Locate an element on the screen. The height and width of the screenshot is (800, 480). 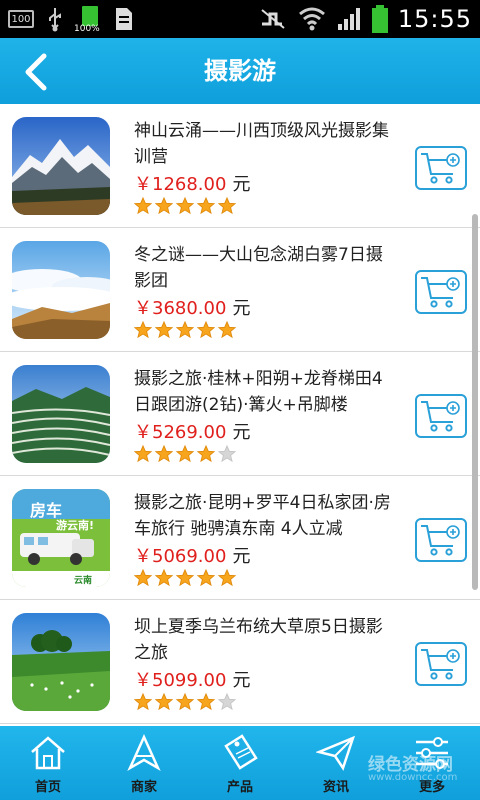
sale-tag-icon is located at coordinates (241, 752).